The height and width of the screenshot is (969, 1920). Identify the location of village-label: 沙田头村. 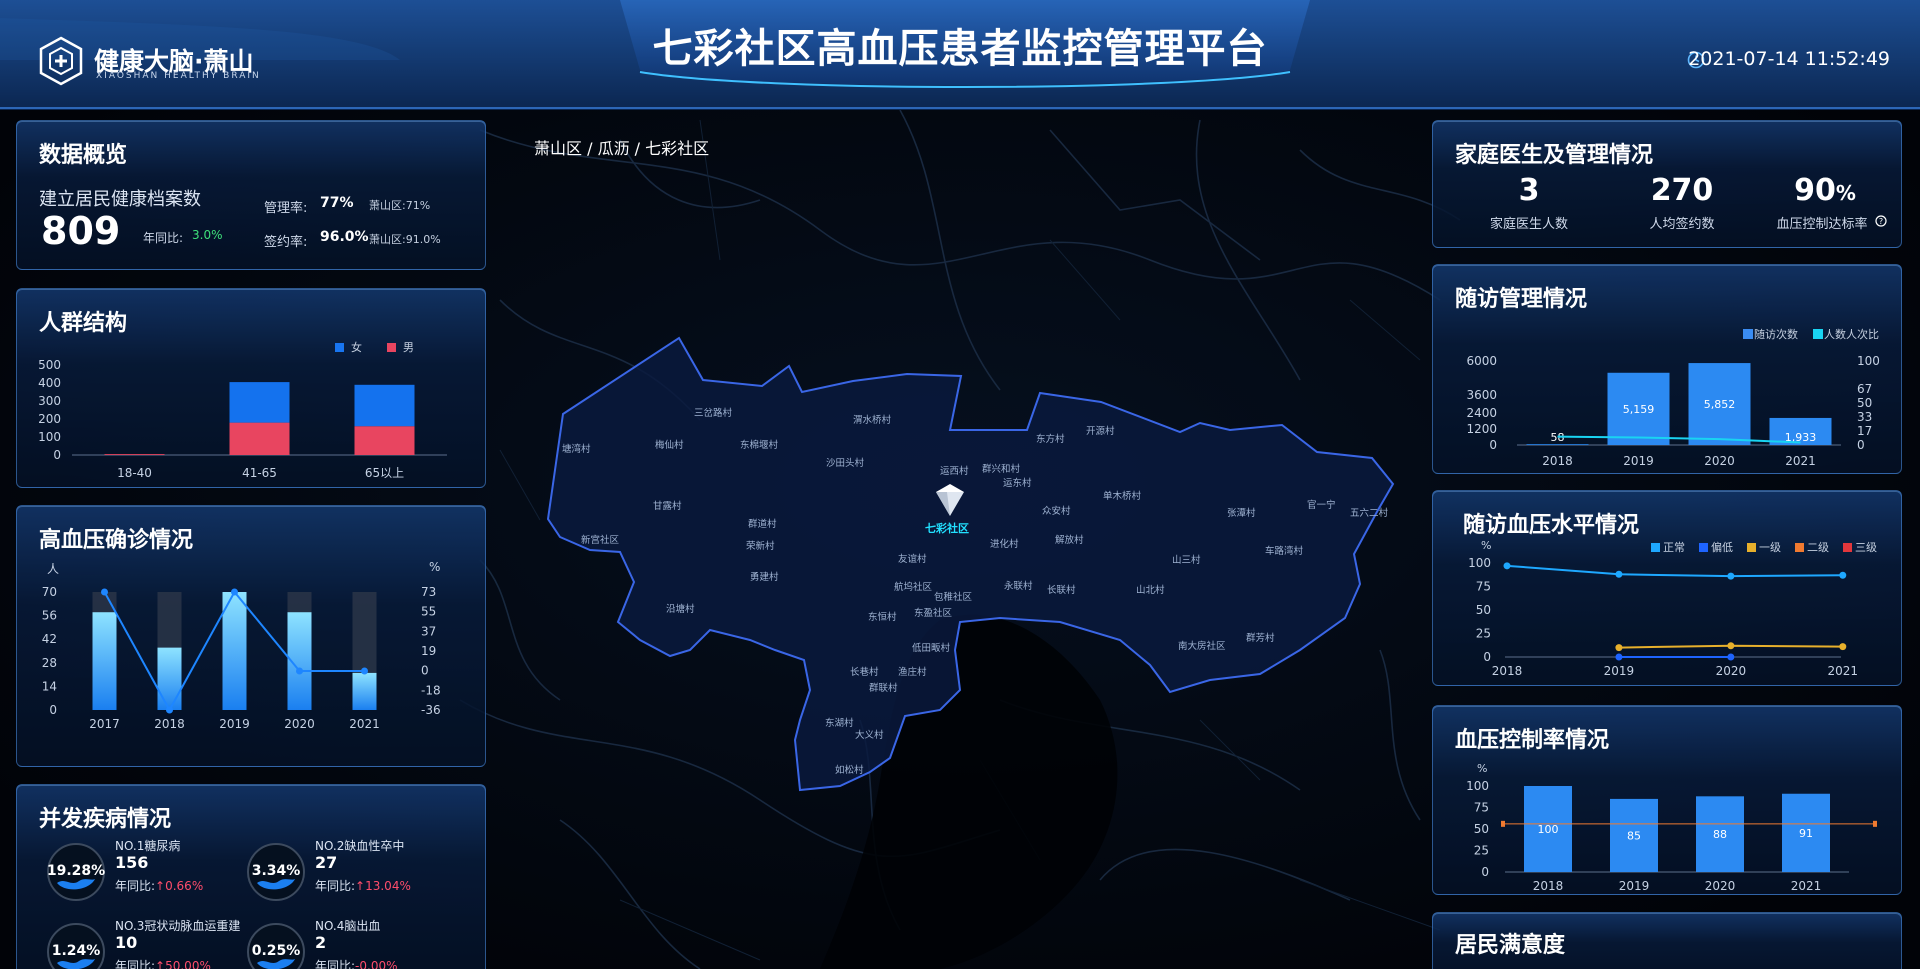
(845, 462).